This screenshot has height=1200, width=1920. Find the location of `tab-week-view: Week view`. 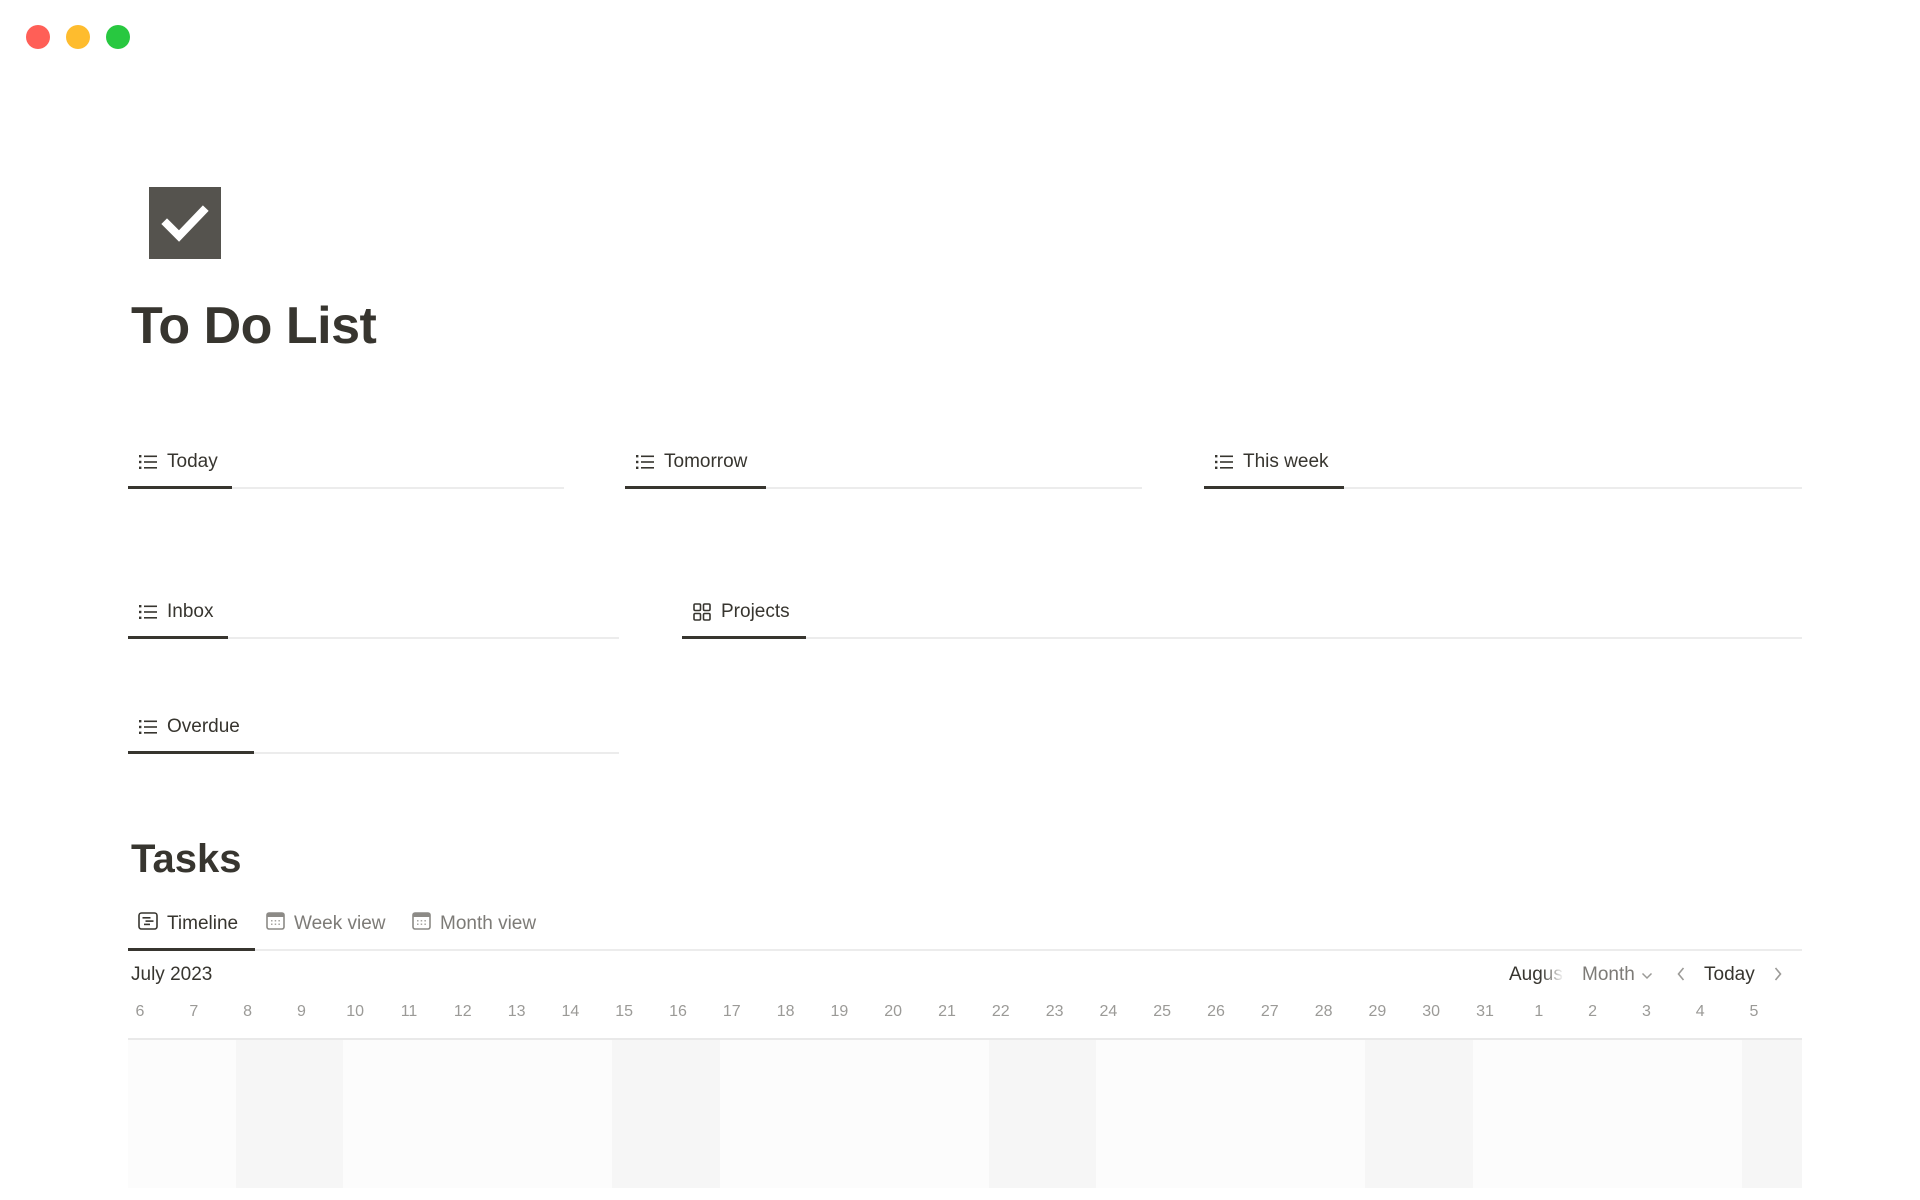

tab-week-view: Week view is located at coordinates (326, 924).